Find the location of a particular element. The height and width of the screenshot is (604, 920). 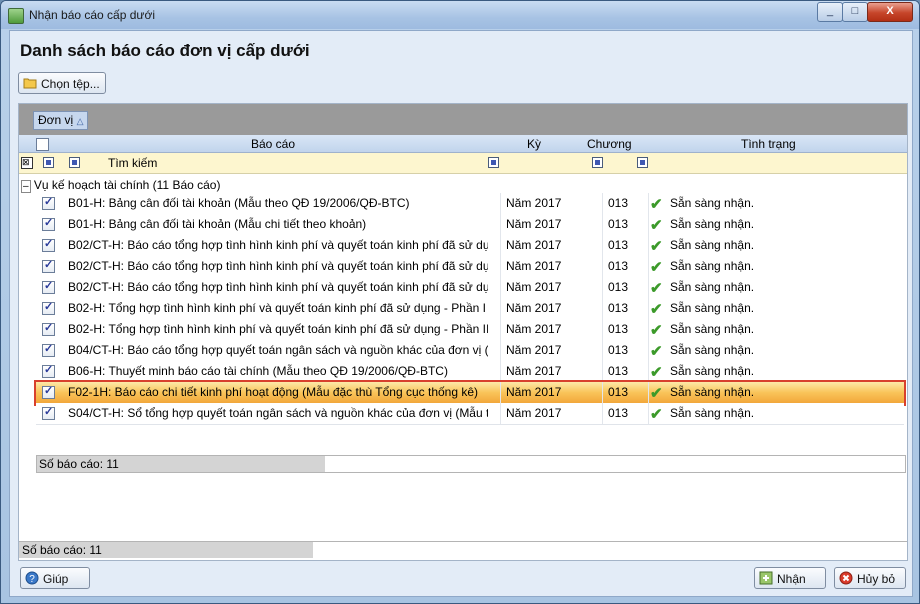

col-chapter: Chương is located at coordinates (609, 144).